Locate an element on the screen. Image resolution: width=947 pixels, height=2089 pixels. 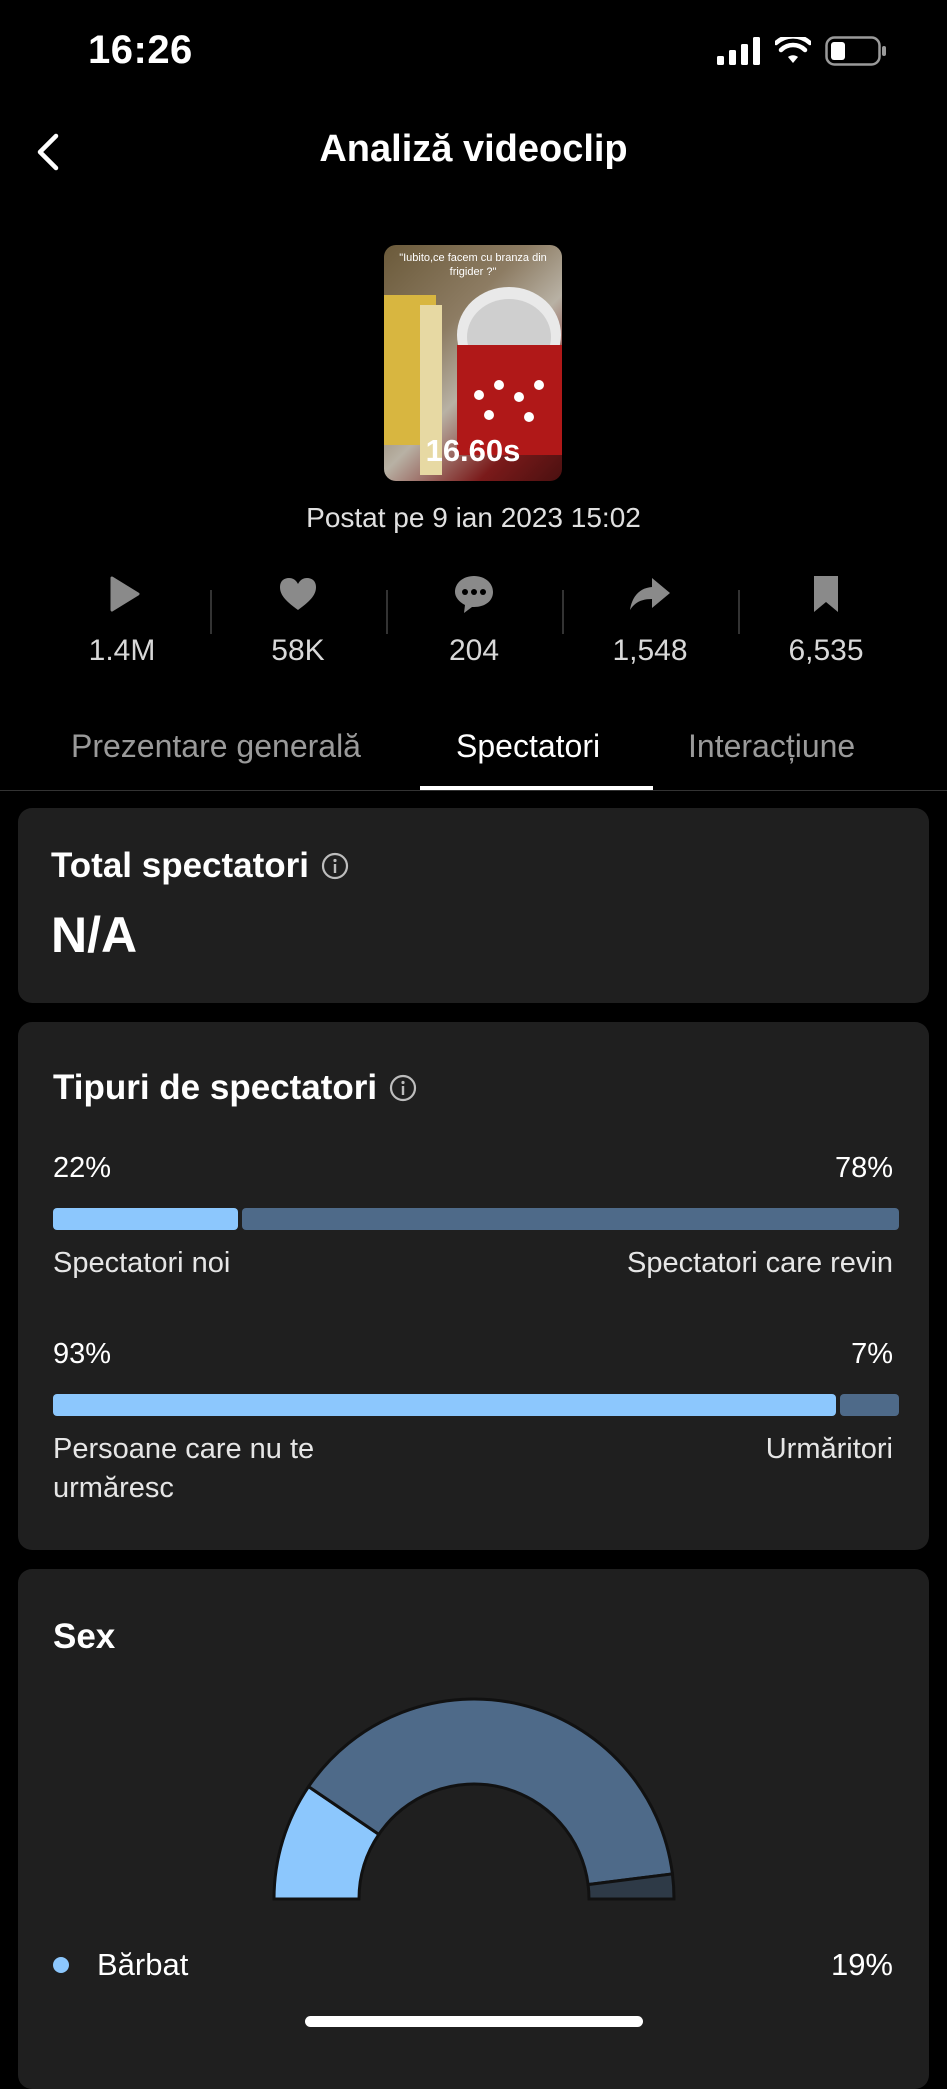
viewer-types-title: Tipuri de spectatori is located at coordinates (235, 1088).